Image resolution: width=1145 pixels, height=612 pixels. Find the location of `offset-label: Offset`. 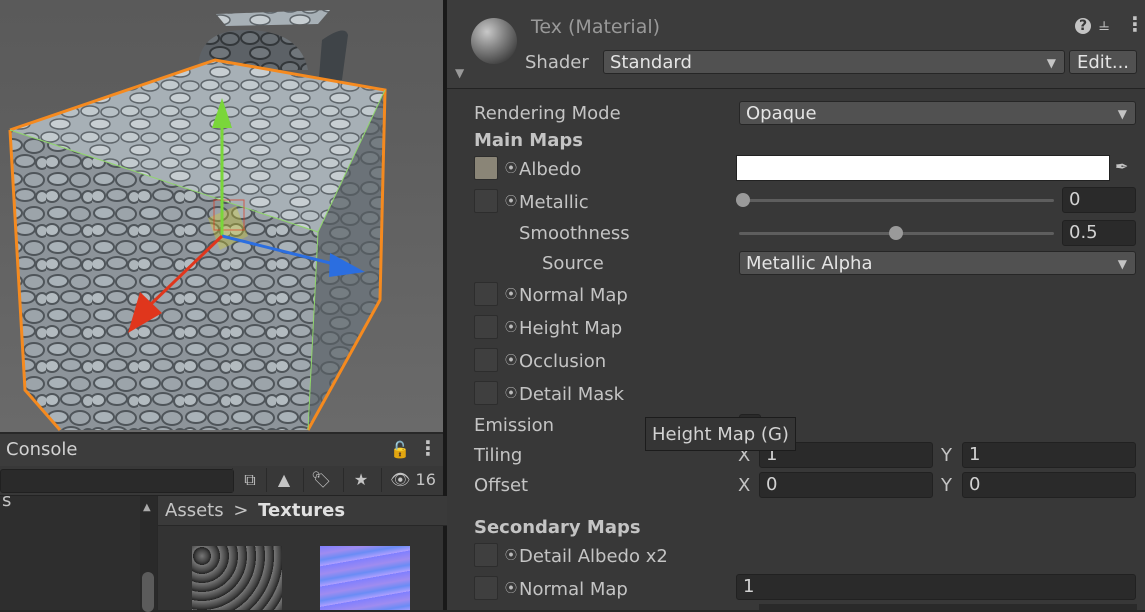

offset-label: Offset is located at coordinates (501, 485).